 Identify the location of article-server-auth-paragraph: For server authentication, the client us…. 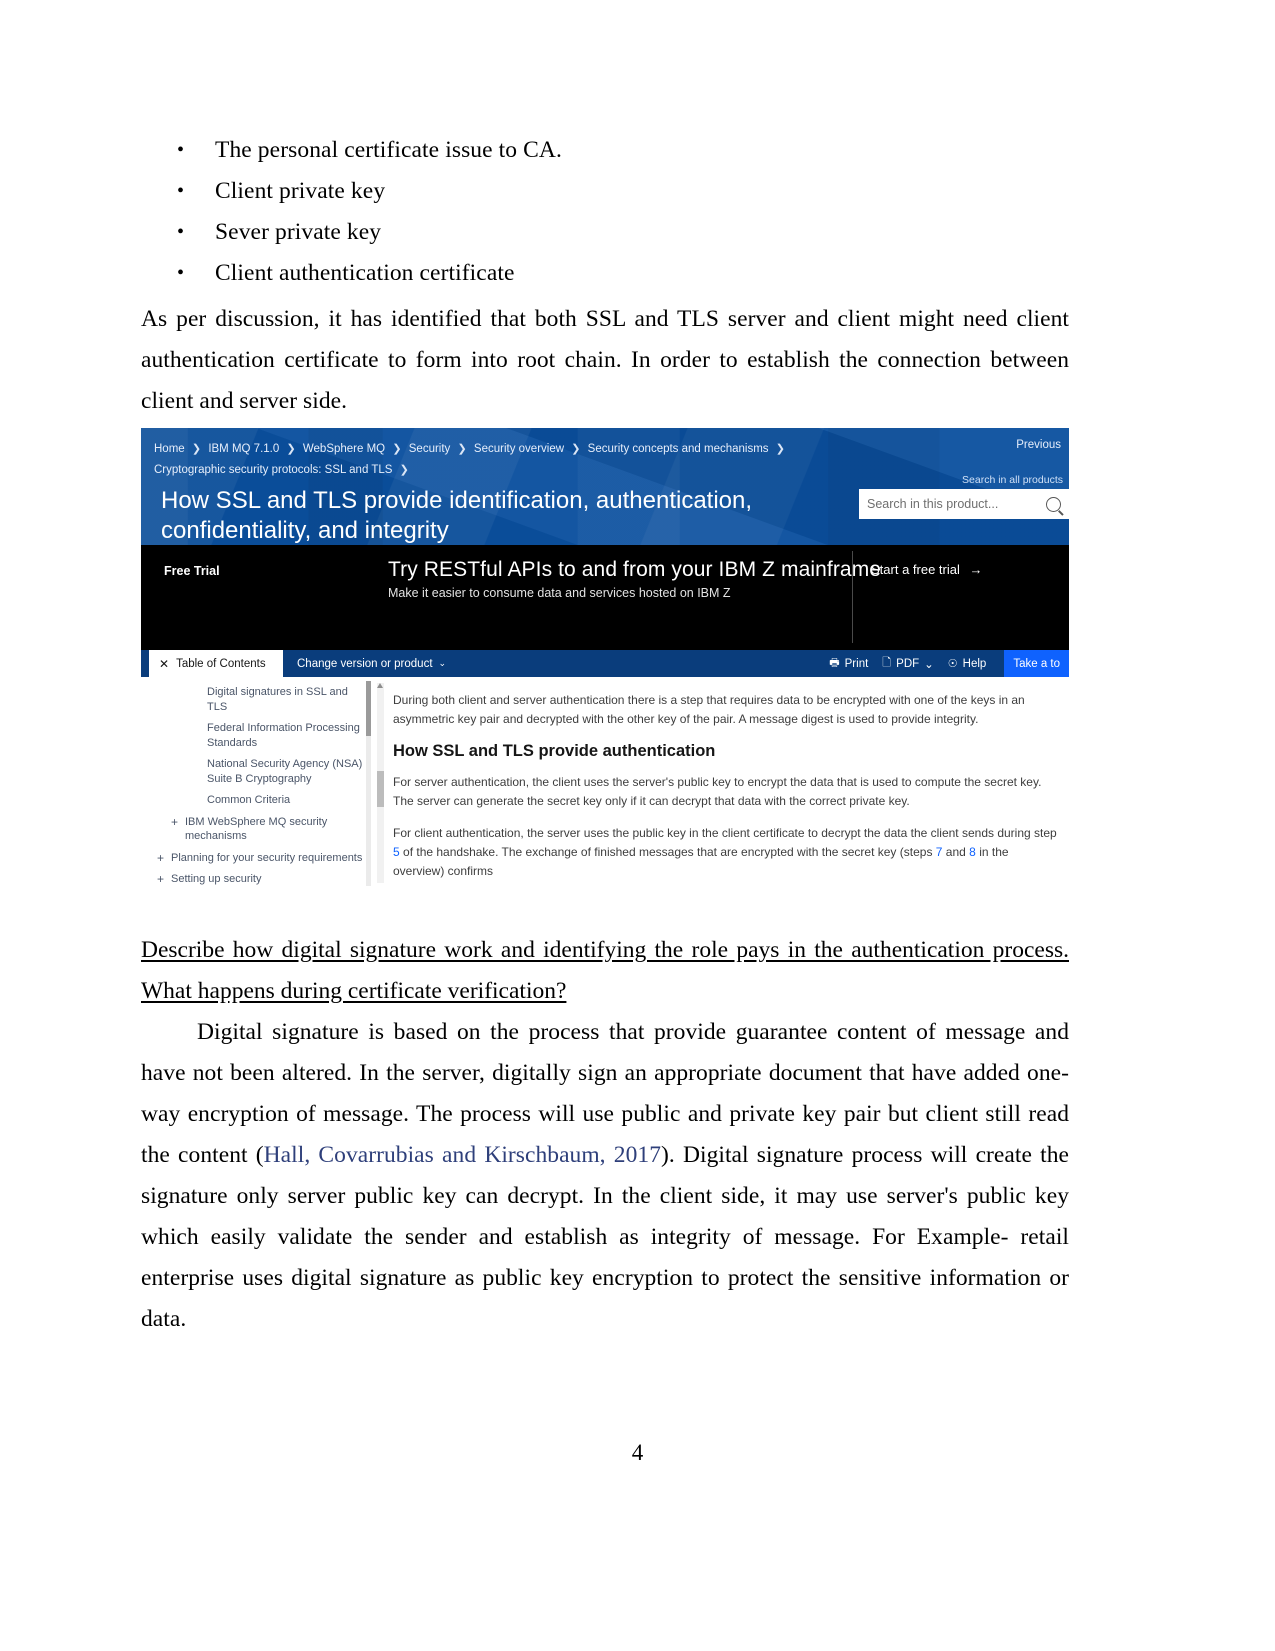
(717, 791).